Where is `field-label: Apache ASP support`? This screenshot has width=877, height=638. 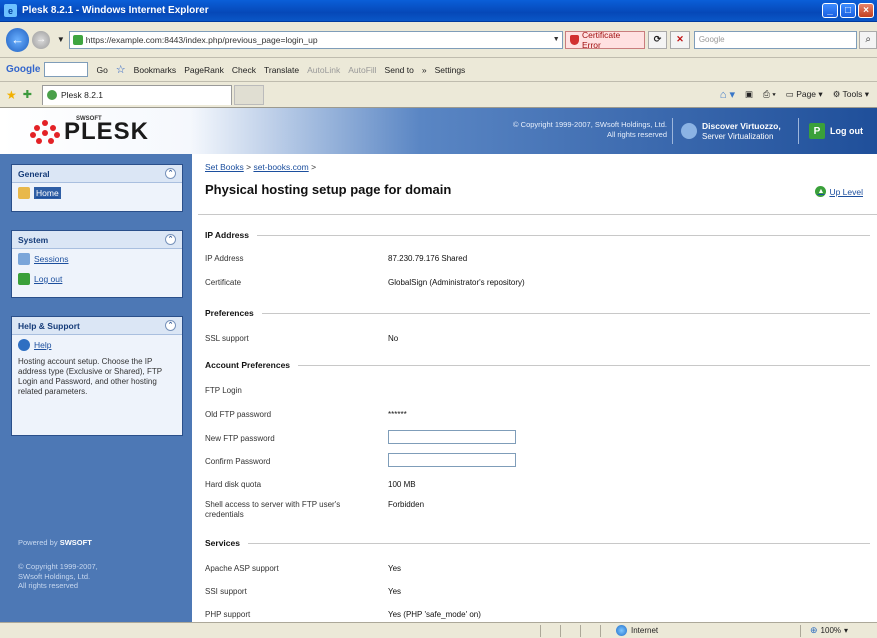 field-label: Apache ASP support is located at coordinates (242, 568).